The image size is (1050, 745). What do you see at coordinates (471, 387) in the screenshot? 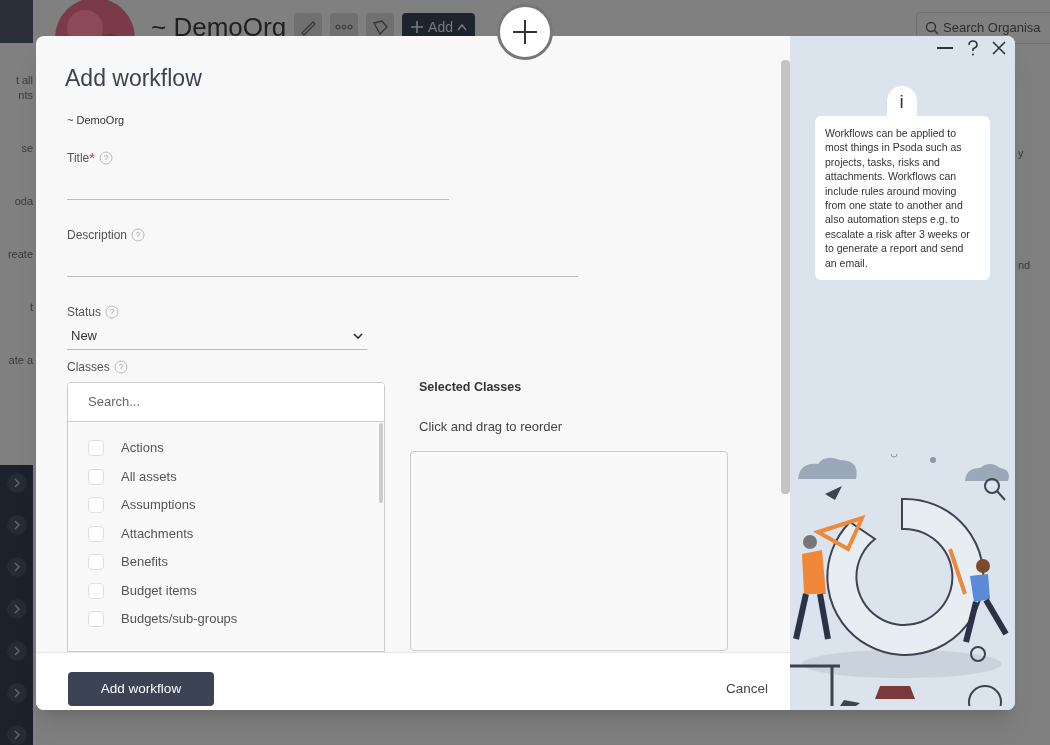
I see `section-heading: Selected Classes` at bounding box center [471, 387].